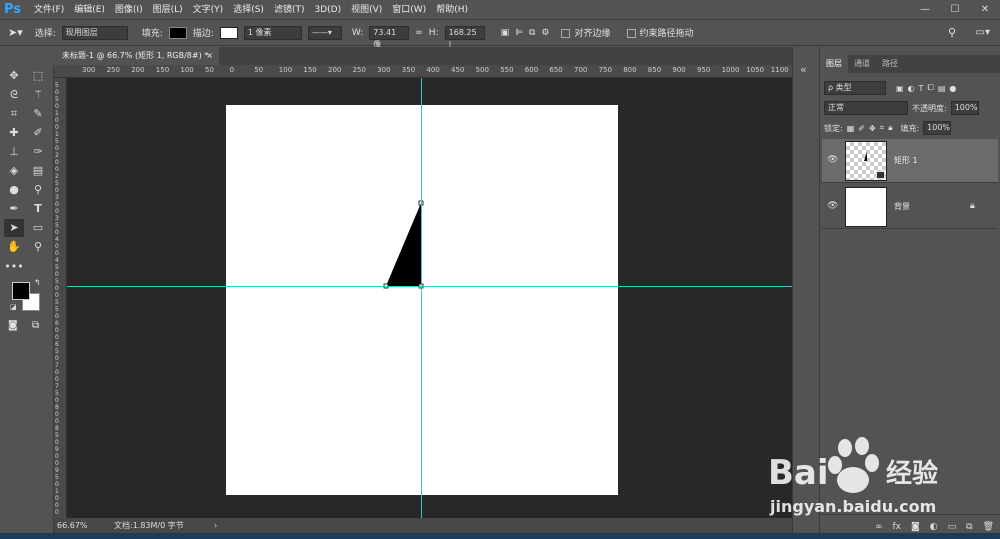 The width and height of the screenshot is (1000, 539). Describe the element at coordinates (409, 10) in the screenshot. I see `menu-window: 窗口(W)` at that location.